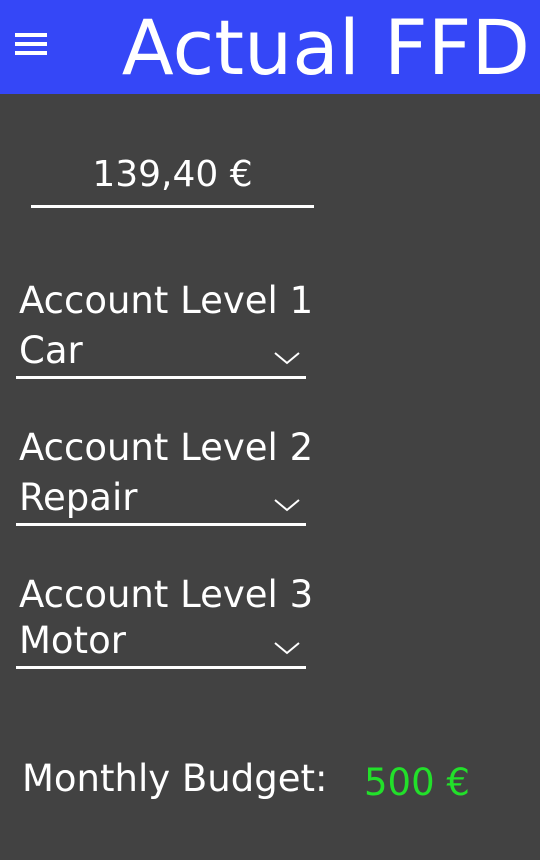  I want to click on account-level-2-value: Repair, so click(78, 497).